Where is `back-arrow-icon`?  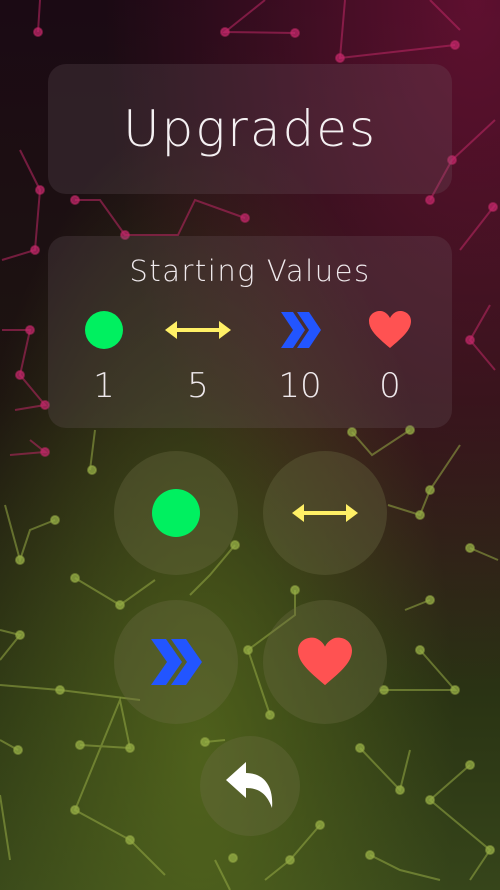 back-arrow-icon is located at coordinates (249, 785).